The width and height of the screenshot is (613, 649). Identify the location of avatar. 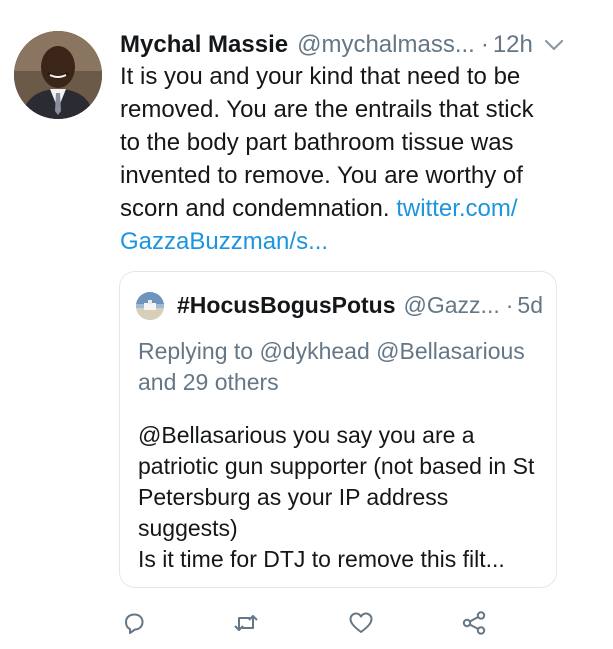
(58, 75).